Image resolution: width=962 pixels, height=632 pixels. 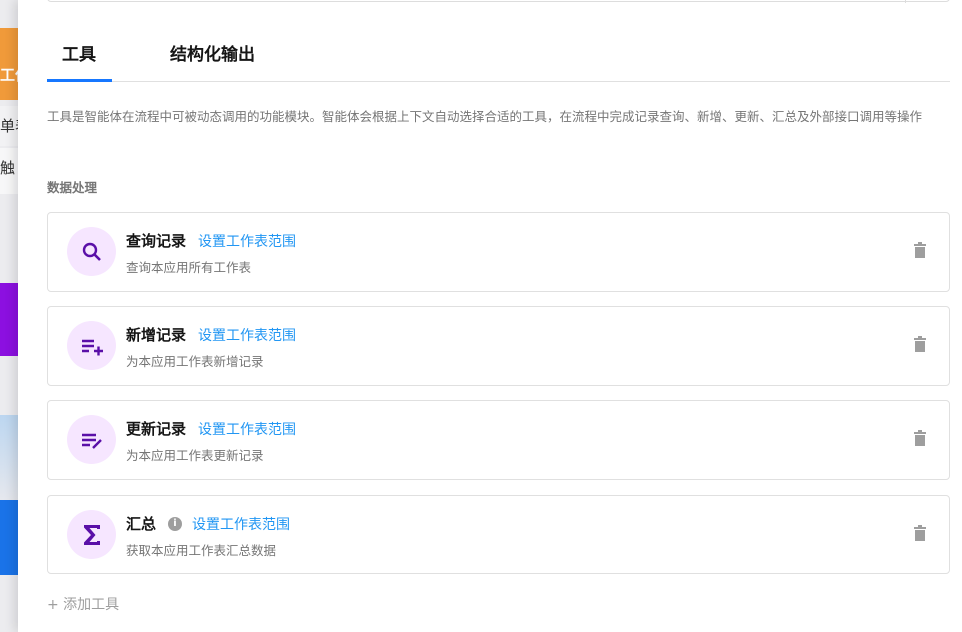 I want to click on tool-name: 查询记录, so click(x=156, y=241).